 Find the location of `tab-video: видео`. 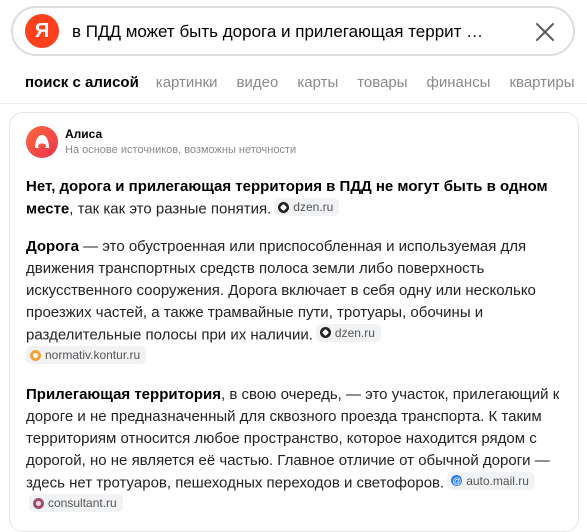

tab-video: видео is located at coordinates (258, 83).